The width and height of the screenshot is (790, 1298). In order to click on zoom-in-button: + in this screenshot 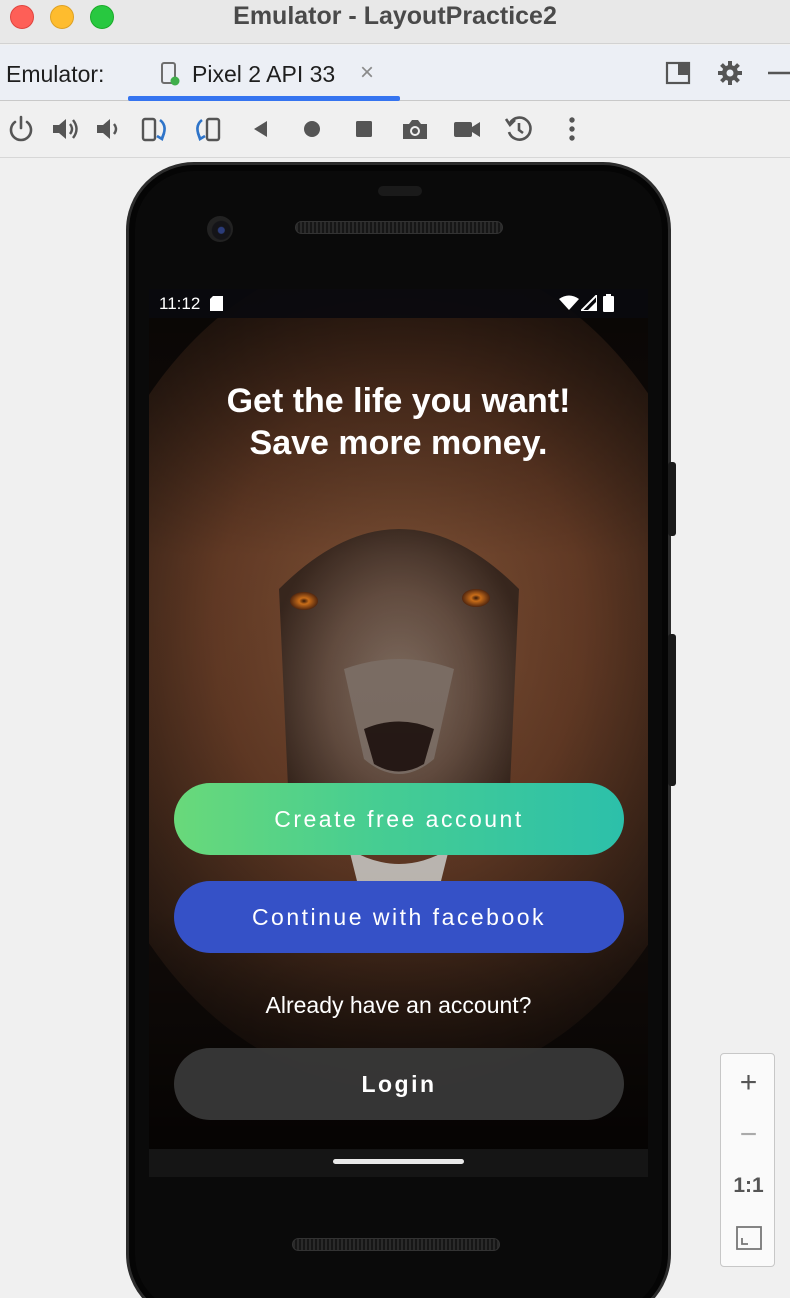, I will do `click(748, 1083)`.